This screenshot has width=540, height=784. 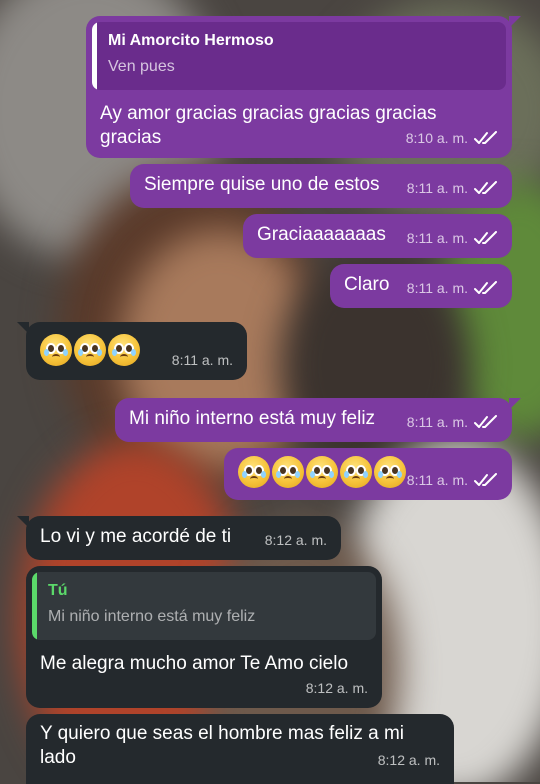 I want to click on message-text: Graciaaaaaaas, so click(x=321, y=234).